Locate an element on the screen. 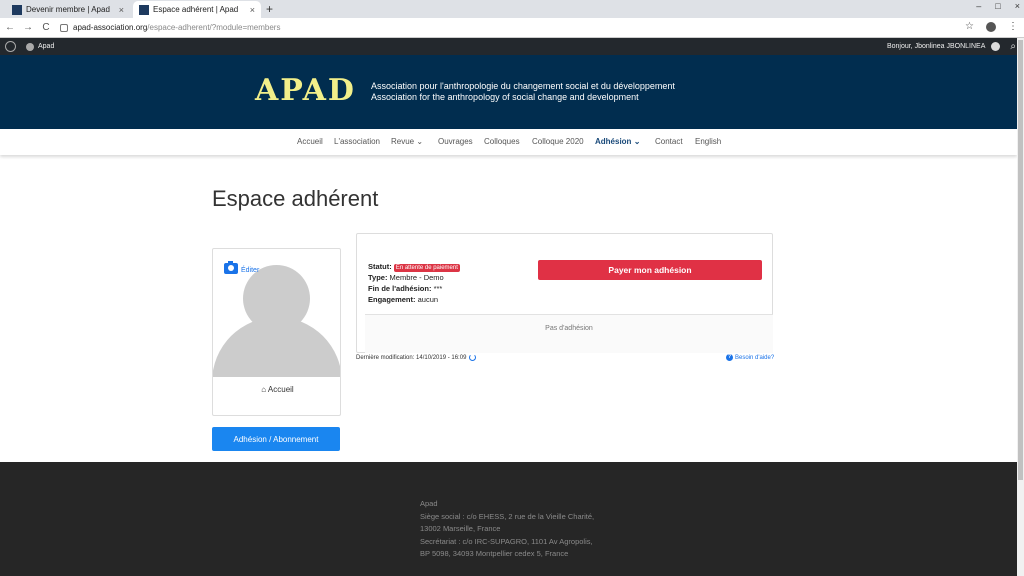 This screenshot has width=1024, height=576. browser-menu-icon: ⋮ is located at coordinates (1013, 26).